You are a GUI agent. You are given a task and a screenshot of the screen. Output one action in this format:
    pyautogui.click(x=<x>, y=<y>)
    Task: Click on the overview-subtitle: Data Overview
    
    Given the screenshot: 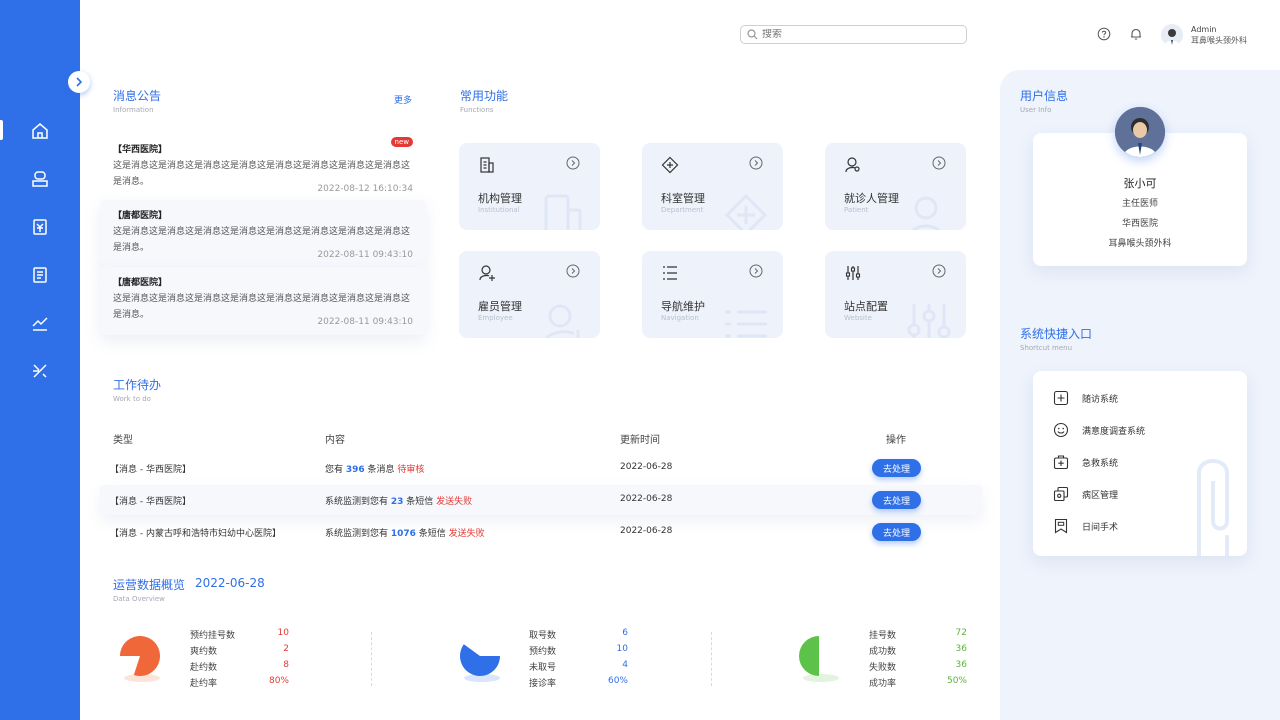 What is the action you would take?
    pyautogui.click(x=139, y=599)
    